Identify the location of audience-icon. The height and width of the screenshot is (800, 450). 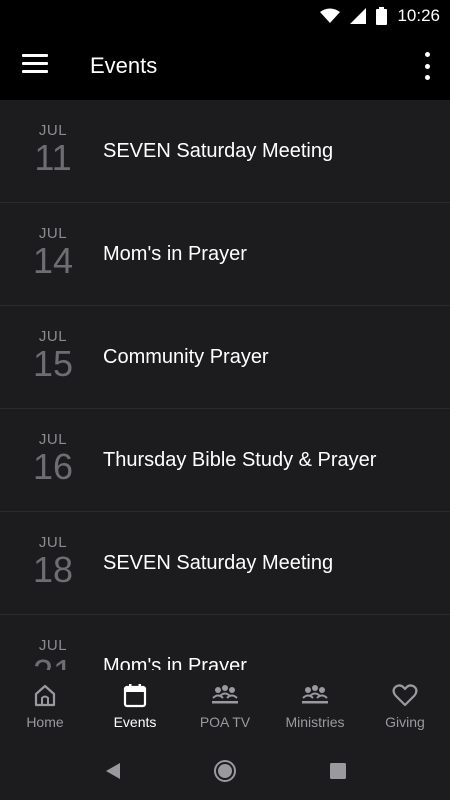
(225, 694).